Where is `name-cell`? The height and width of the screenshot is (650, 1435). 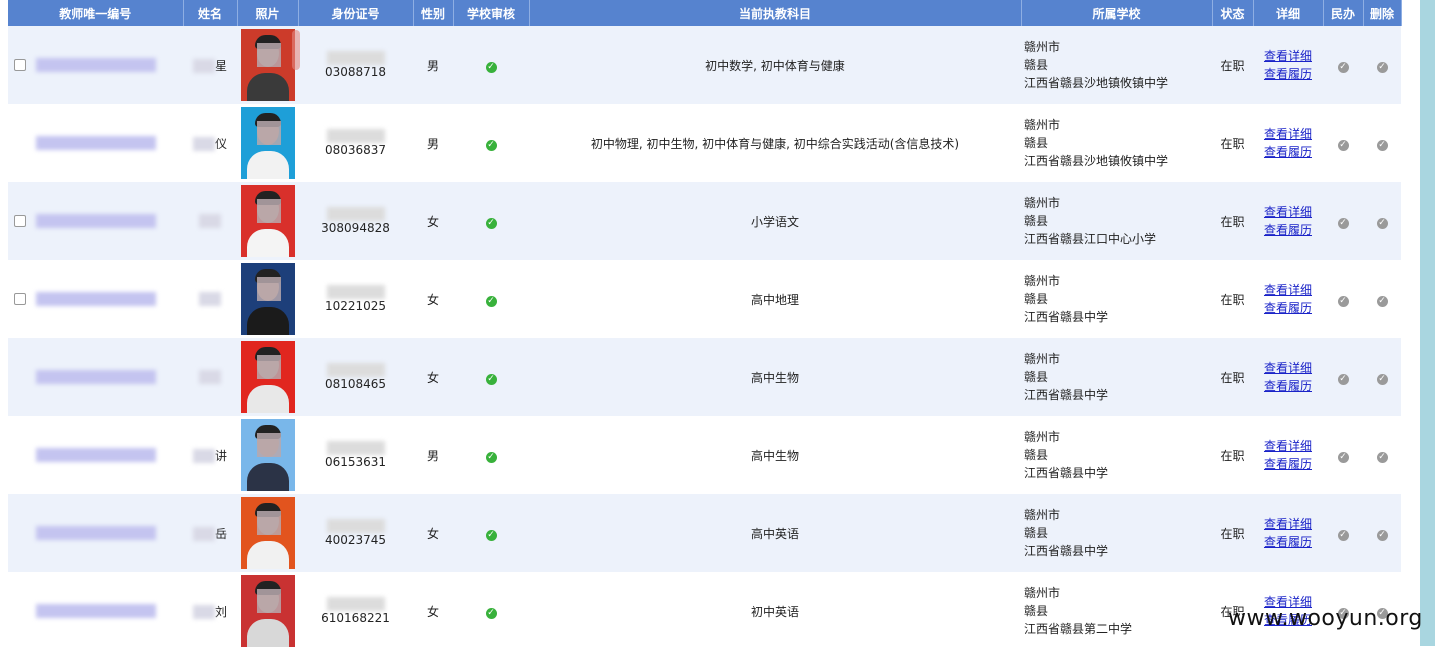 name-cell is located at coordinates (210, 299).